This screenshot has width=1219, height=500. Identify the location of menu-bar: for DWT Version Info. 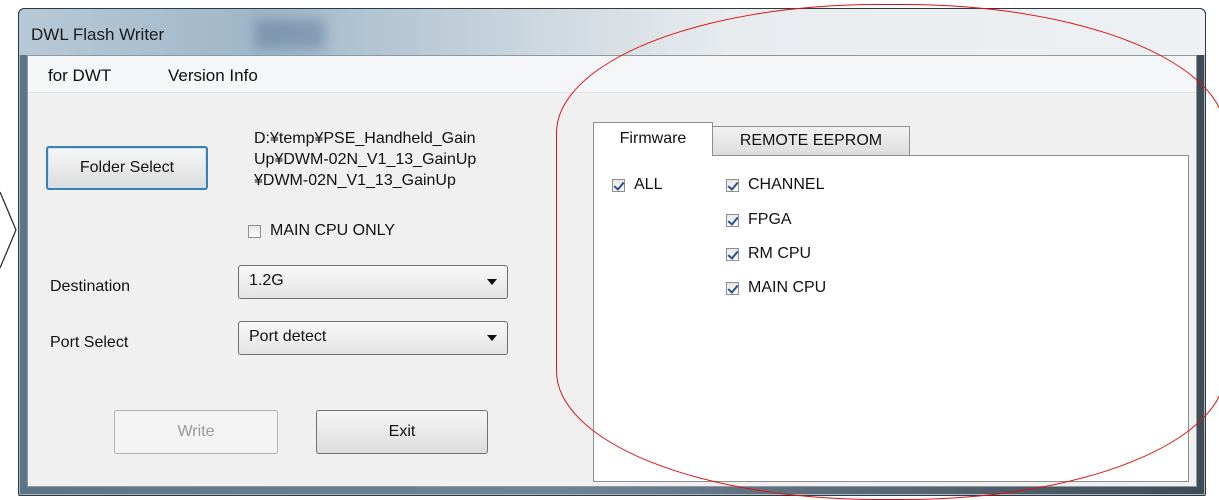
(612, 74).